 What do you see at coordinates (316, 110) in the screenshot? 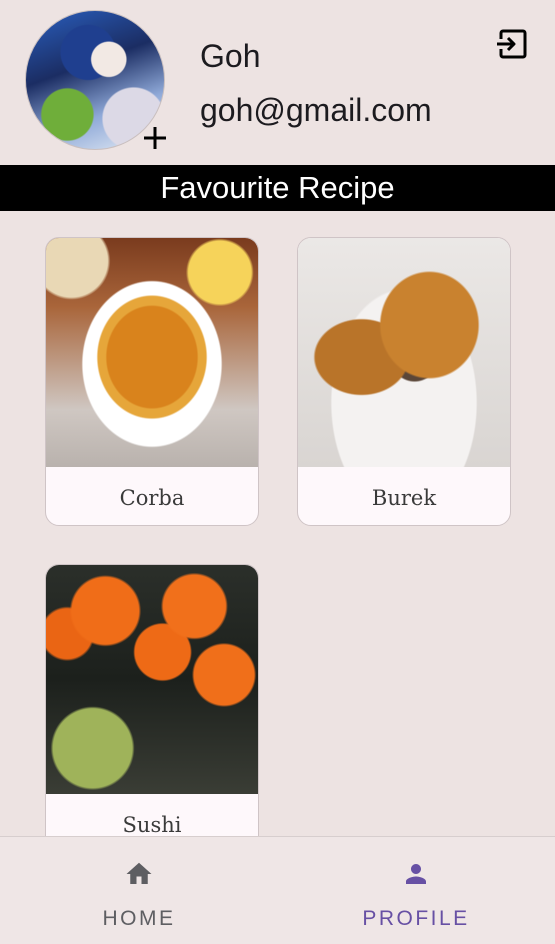
I see `user-email: goh@gmail.com` at bounding box center [316, 110].